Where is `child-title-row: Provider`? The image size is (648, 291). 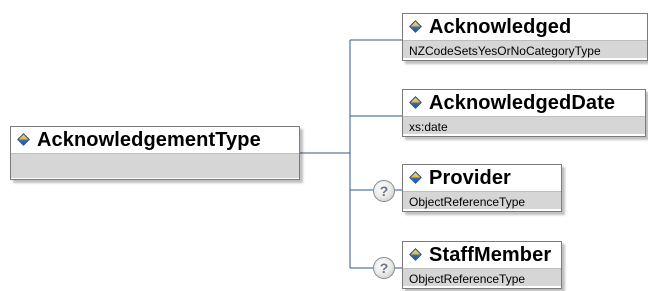 child-title-row: Provider is located at coordinates (482, 178).